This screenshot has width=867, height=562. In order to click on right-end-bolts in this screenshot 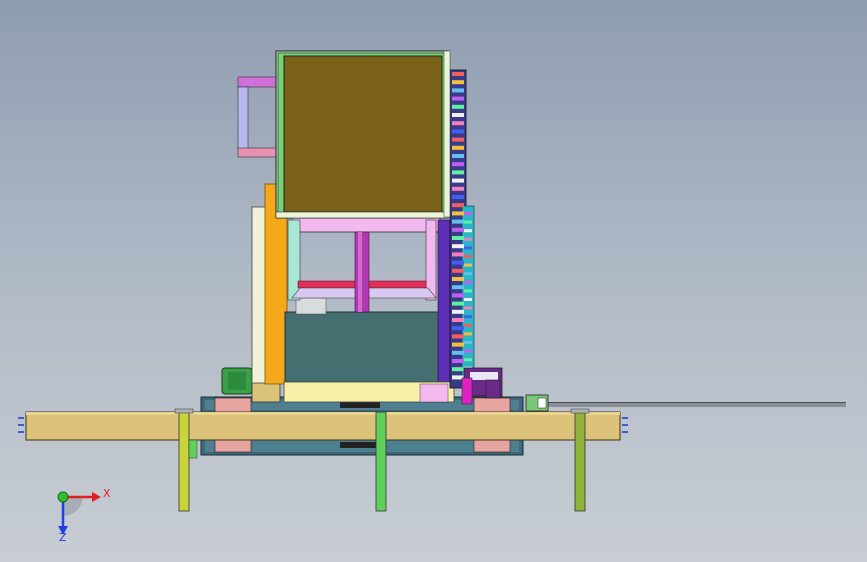, I will do `click(625, 425)`.